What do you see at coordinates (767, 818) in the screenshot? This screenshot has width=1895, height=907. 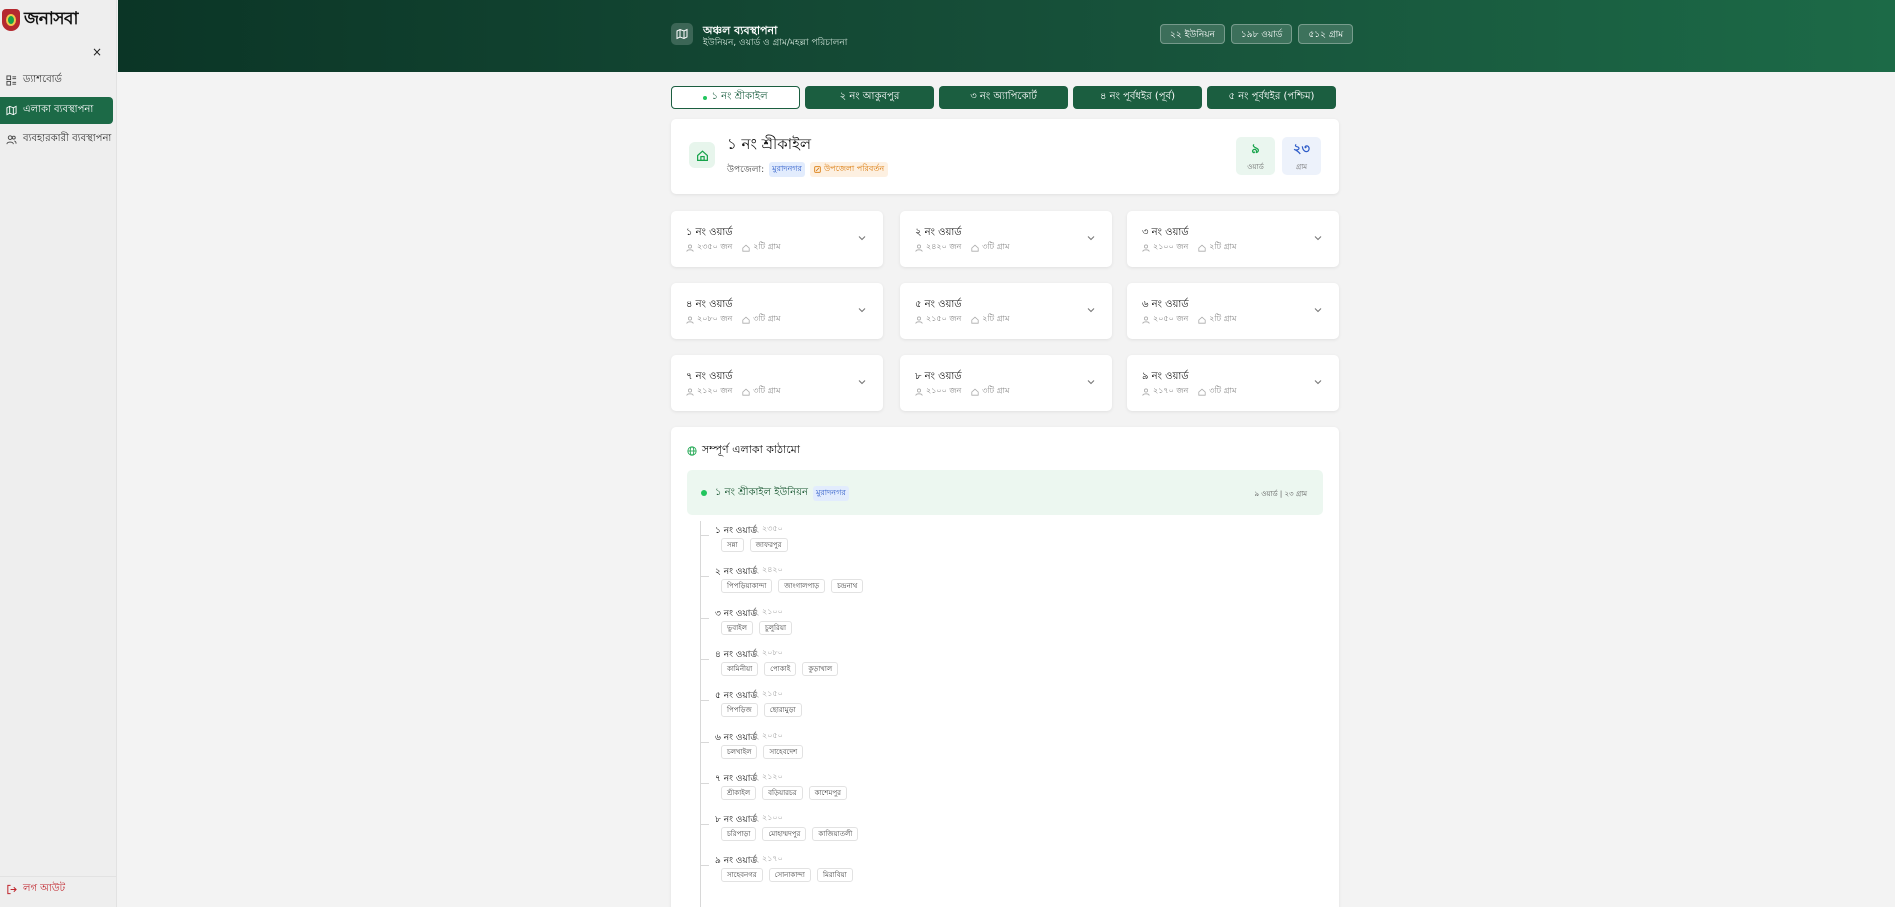 I see `structure-ward-population: ২১০০` at bounding box center [767, 818].